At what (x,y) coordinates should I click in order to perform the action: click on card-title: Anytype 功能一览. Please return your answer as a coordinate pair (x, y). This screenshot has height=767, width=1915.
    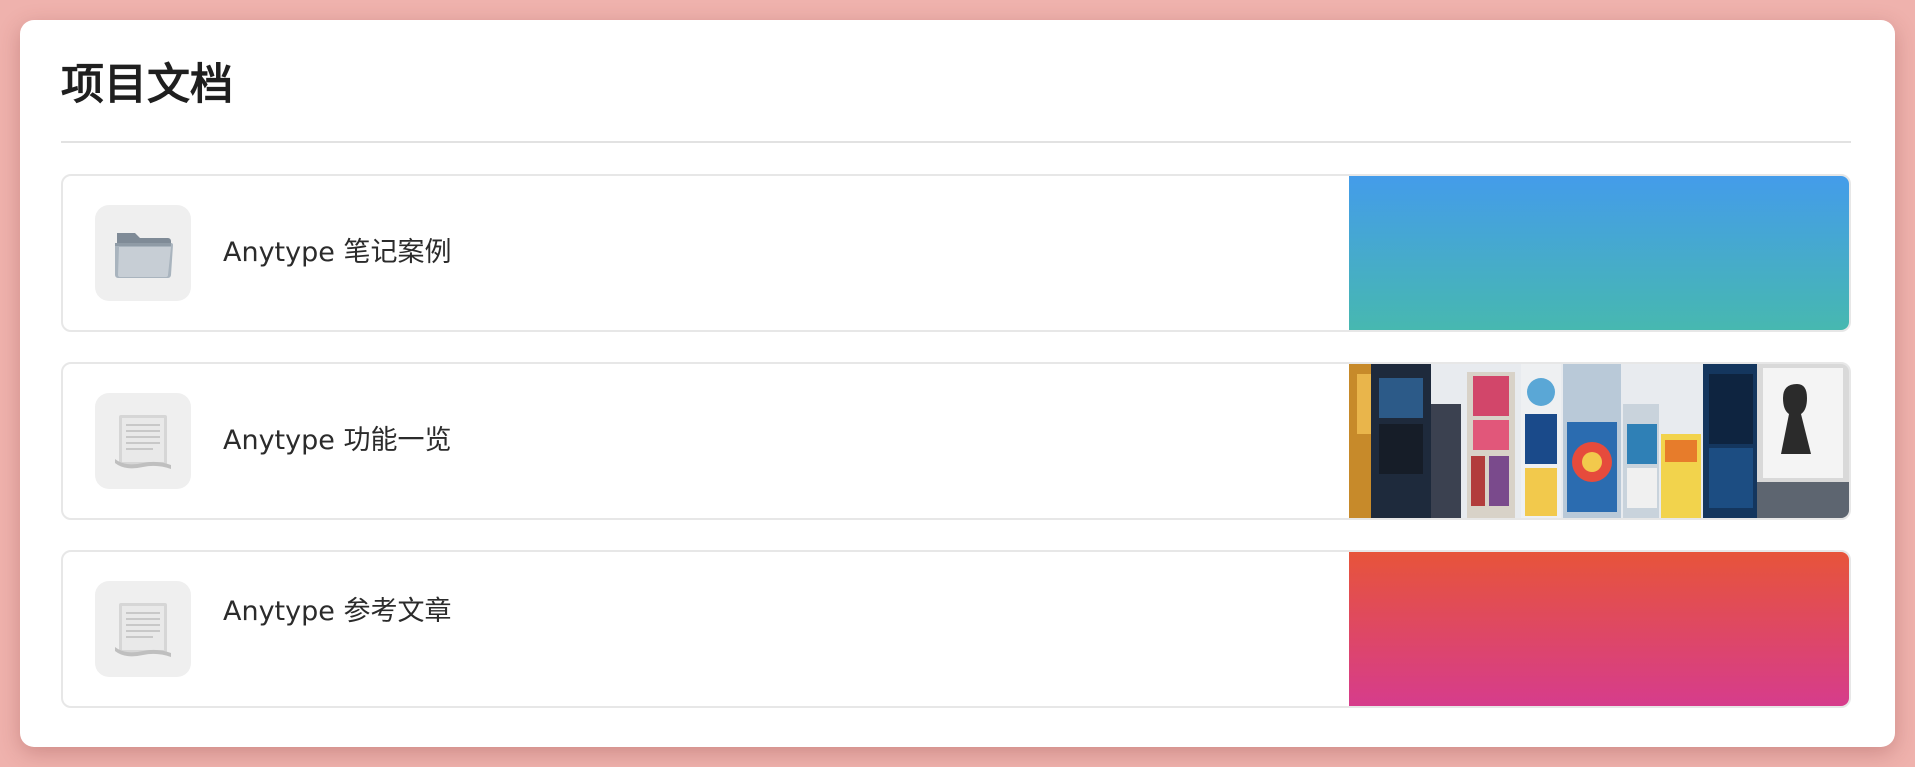
    Looking at the image, I should click on (337, 440).